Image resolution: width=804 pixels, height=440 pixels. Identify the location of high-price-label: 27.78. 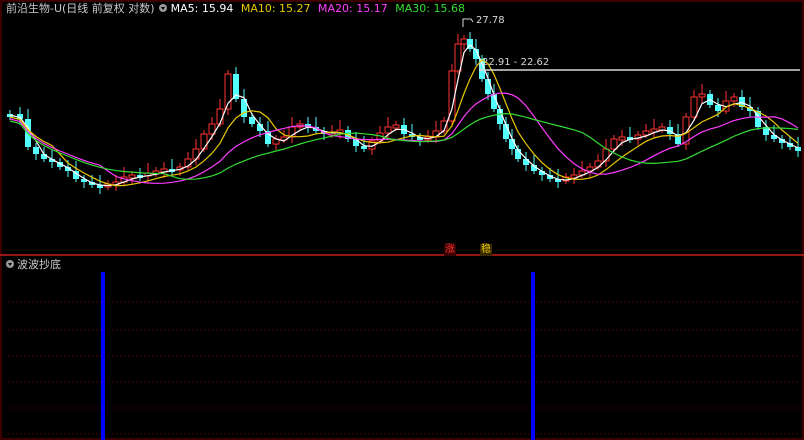
(490, 20).